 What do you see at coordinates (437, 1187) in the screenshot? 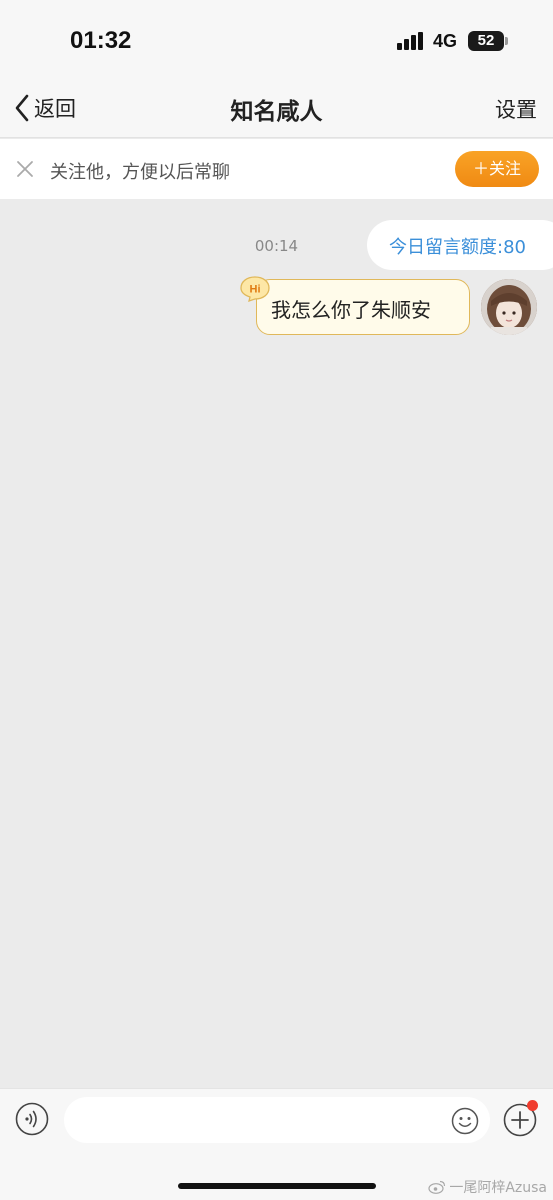
I see `weibo-logo-icon` at bounding box center [437, 1187].